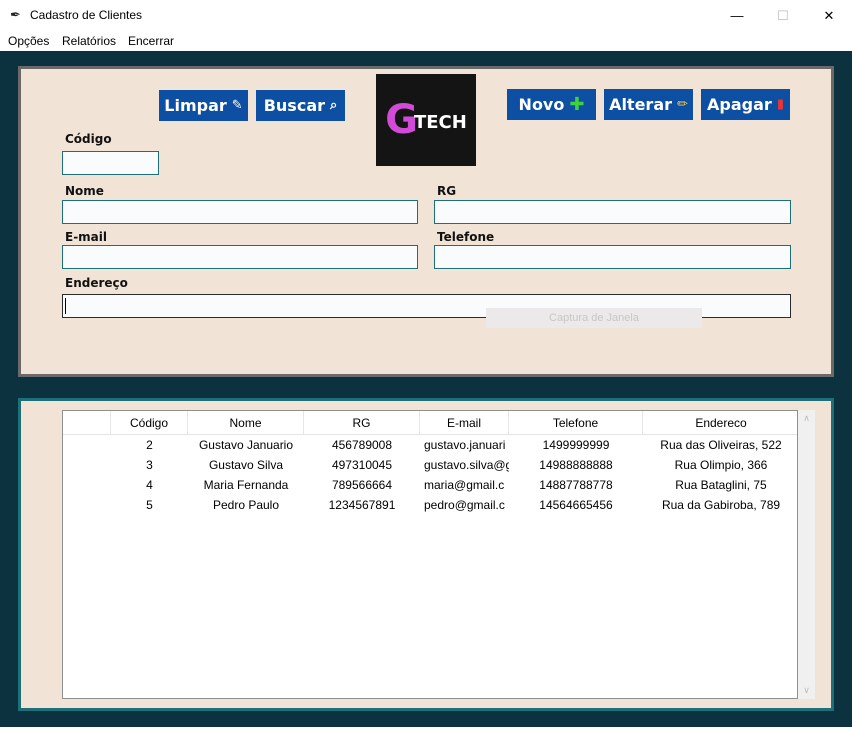  What do you see at coordinates (464, 505) in the screenshot?
I see `cell-email: pedro@gmail.c` at bounding box center [464, 505].